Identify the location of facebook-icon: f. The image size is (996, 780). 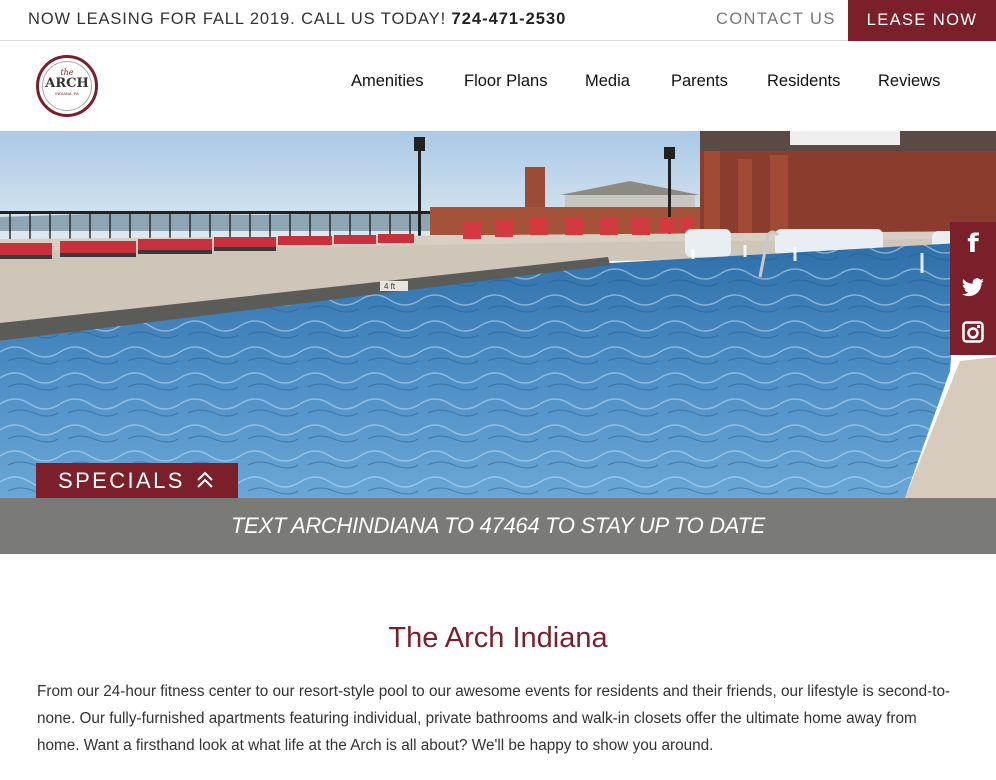
(973, 244).